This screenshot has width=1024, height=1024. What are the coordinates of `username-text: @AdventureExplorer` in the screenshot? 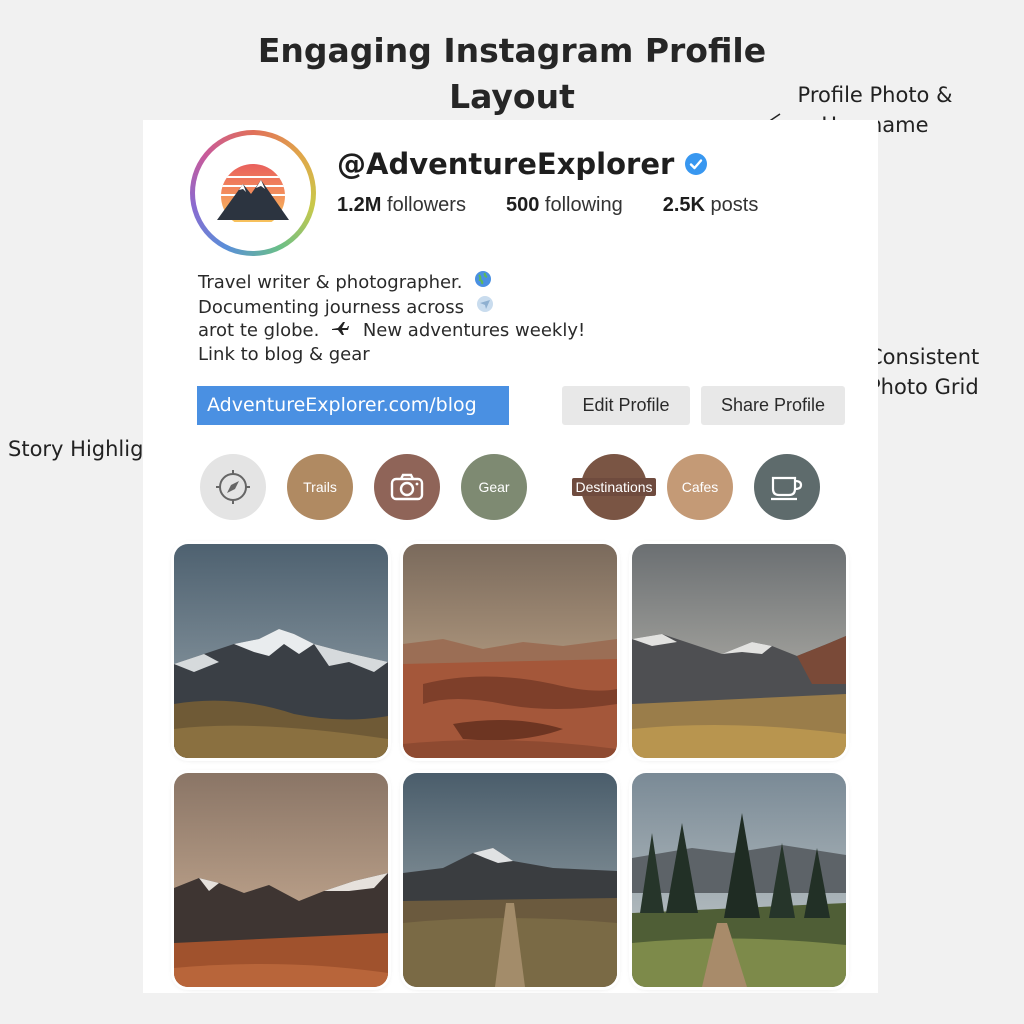 It's located at (506, 164).